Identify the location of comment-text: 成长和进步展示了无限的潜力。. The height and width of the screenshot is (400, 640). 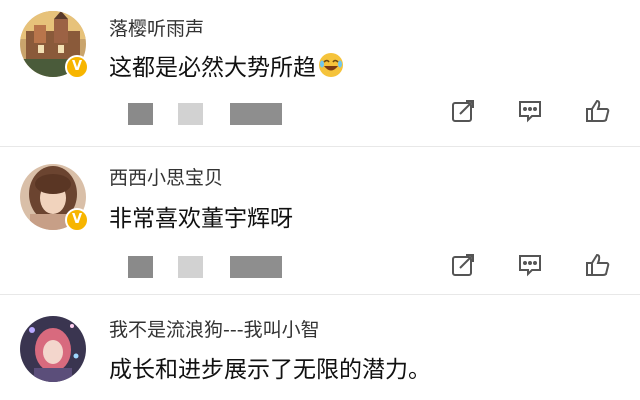
(270, 370).